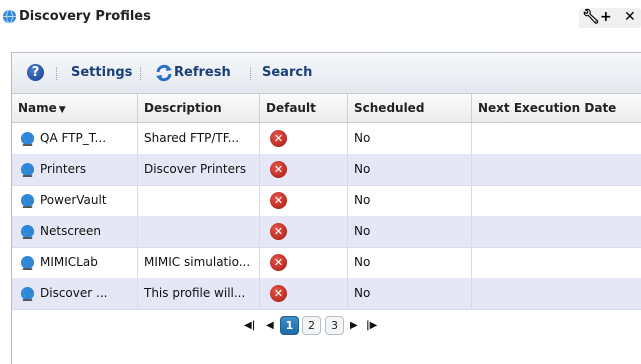 This screenshot has width=641, height=364. I want to click on toolbar: ? Settings Refresh Search, so click(326, 73).